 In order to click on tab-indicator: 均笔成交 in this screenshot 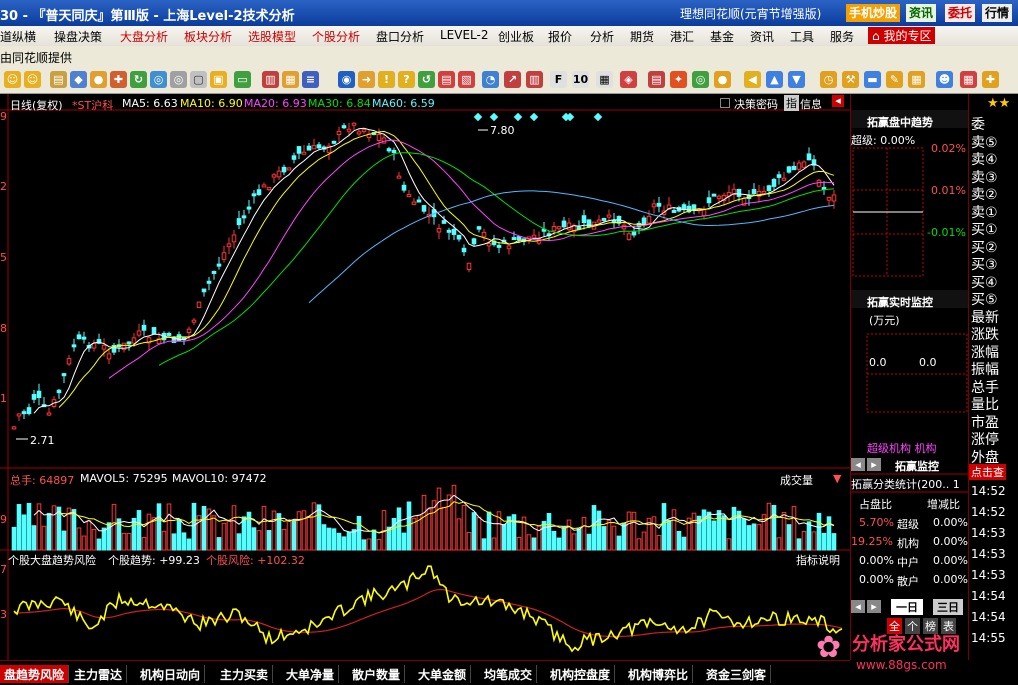, I will do `click(509, 674)`.